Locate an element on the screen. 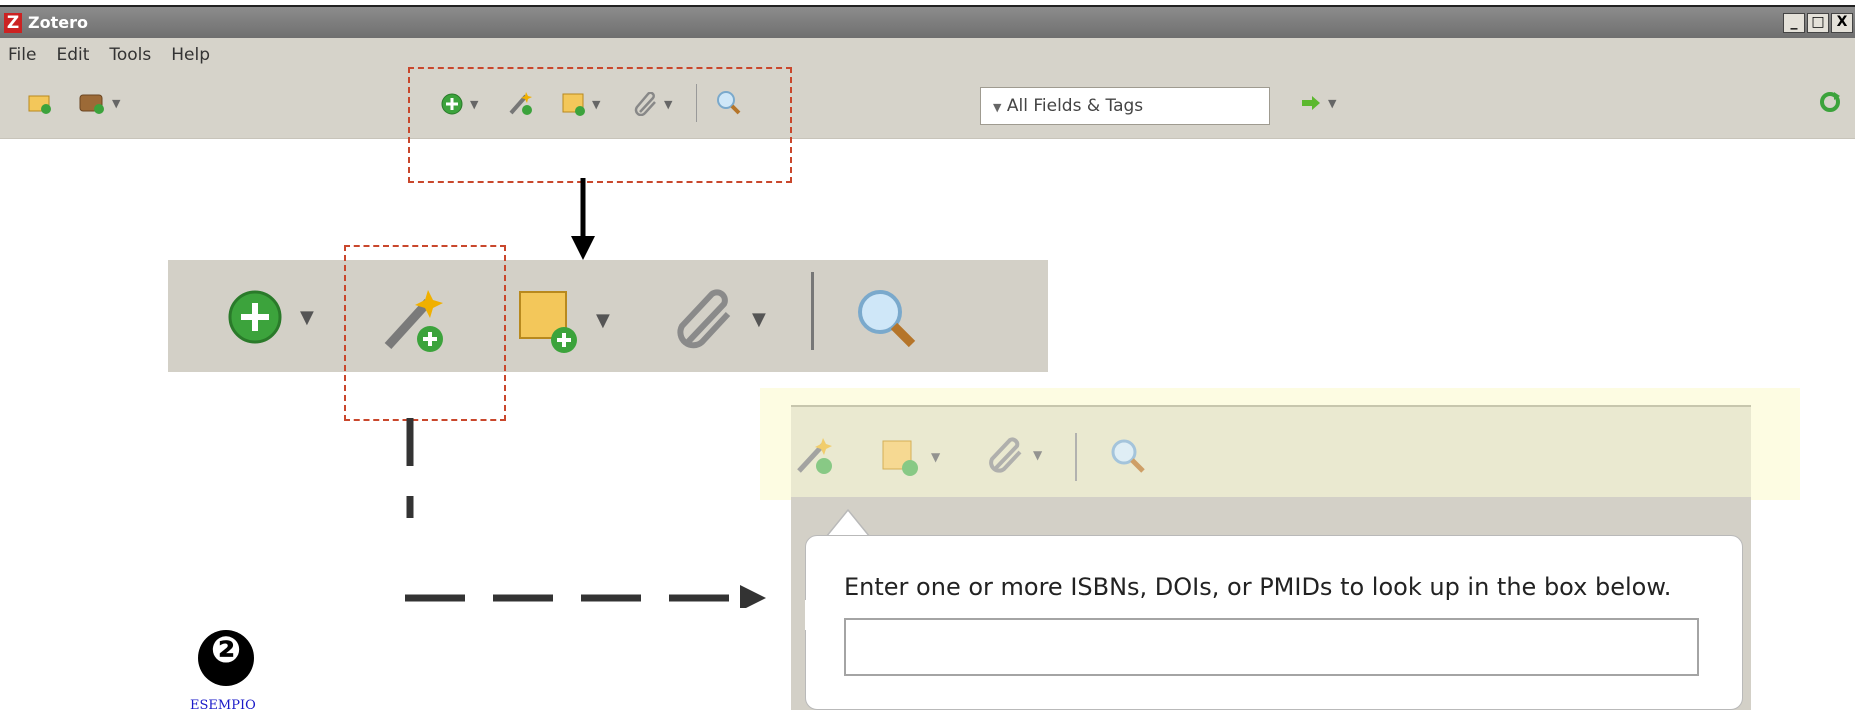 Image resolution: width=1855 pixels, height=713 pixels. zoomed-add-attachment-button: ▼ is located at coordinates (720, 319).